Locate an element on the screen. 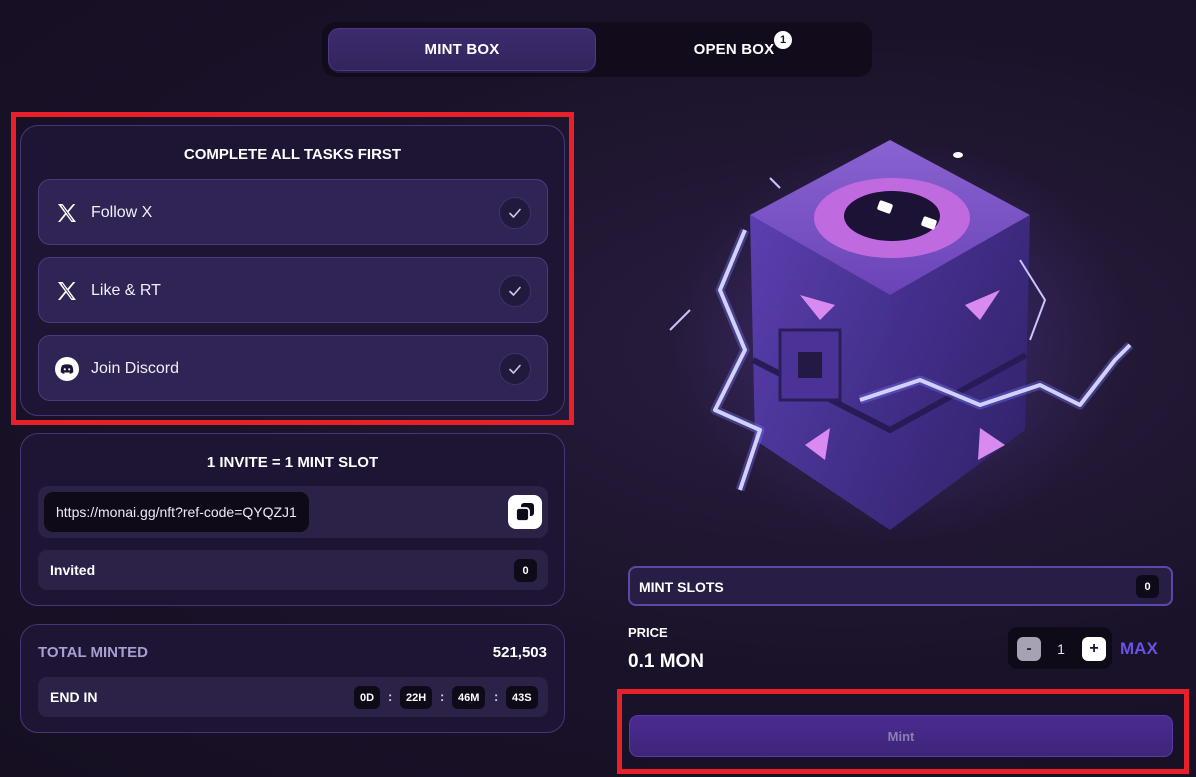 This screenshot has width=1196, height=777. tab-open-box: OPEN BOX is located at coordinates (734, 49).